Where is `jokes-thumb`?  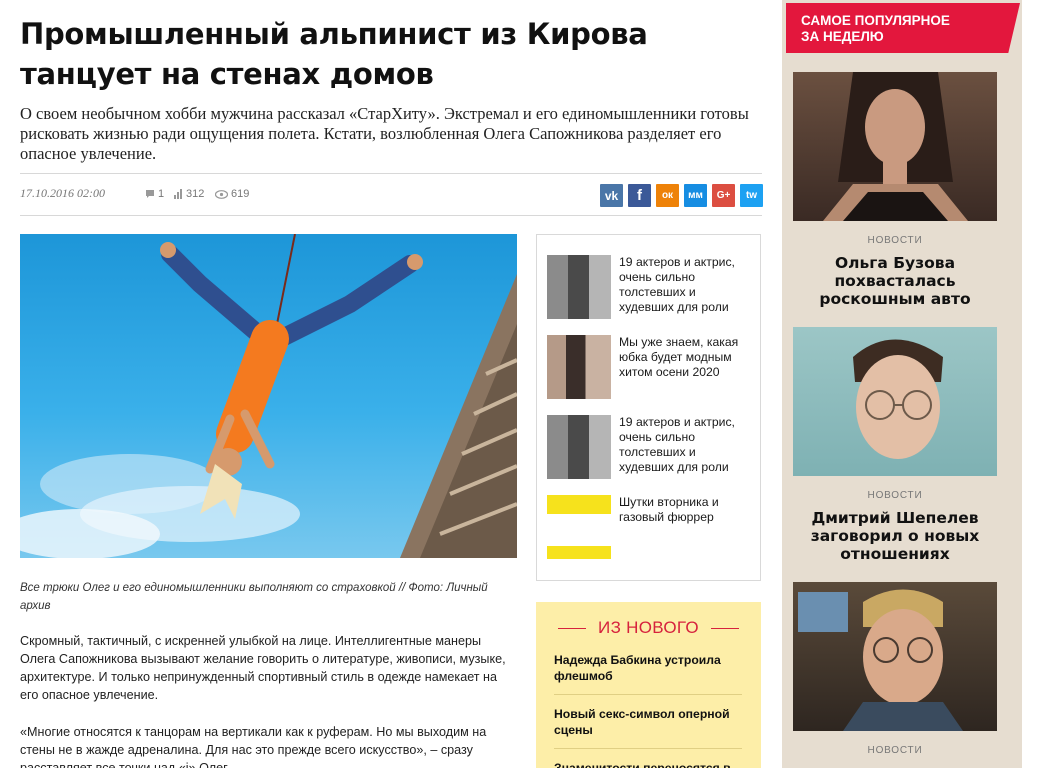
jokes-thumb is located at coordinates (579, 527).